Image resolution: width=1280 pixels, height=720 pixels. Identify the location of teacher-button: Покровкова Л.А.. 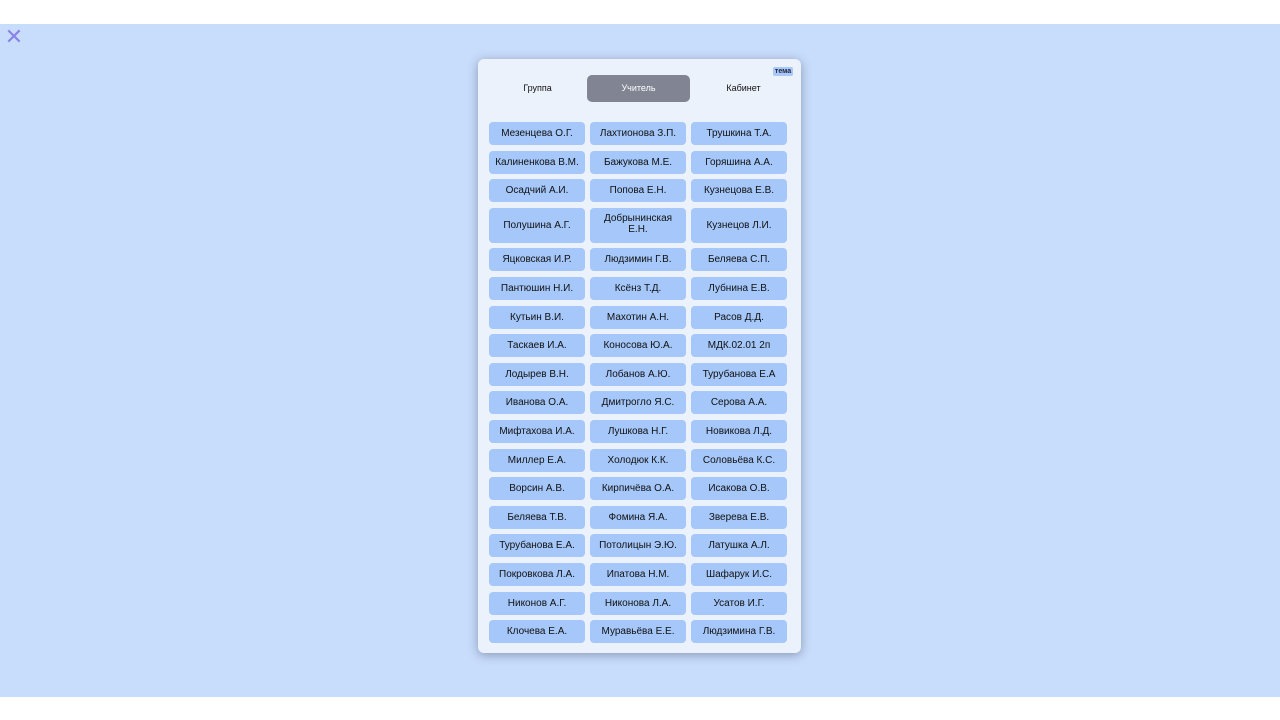
(537, 574).